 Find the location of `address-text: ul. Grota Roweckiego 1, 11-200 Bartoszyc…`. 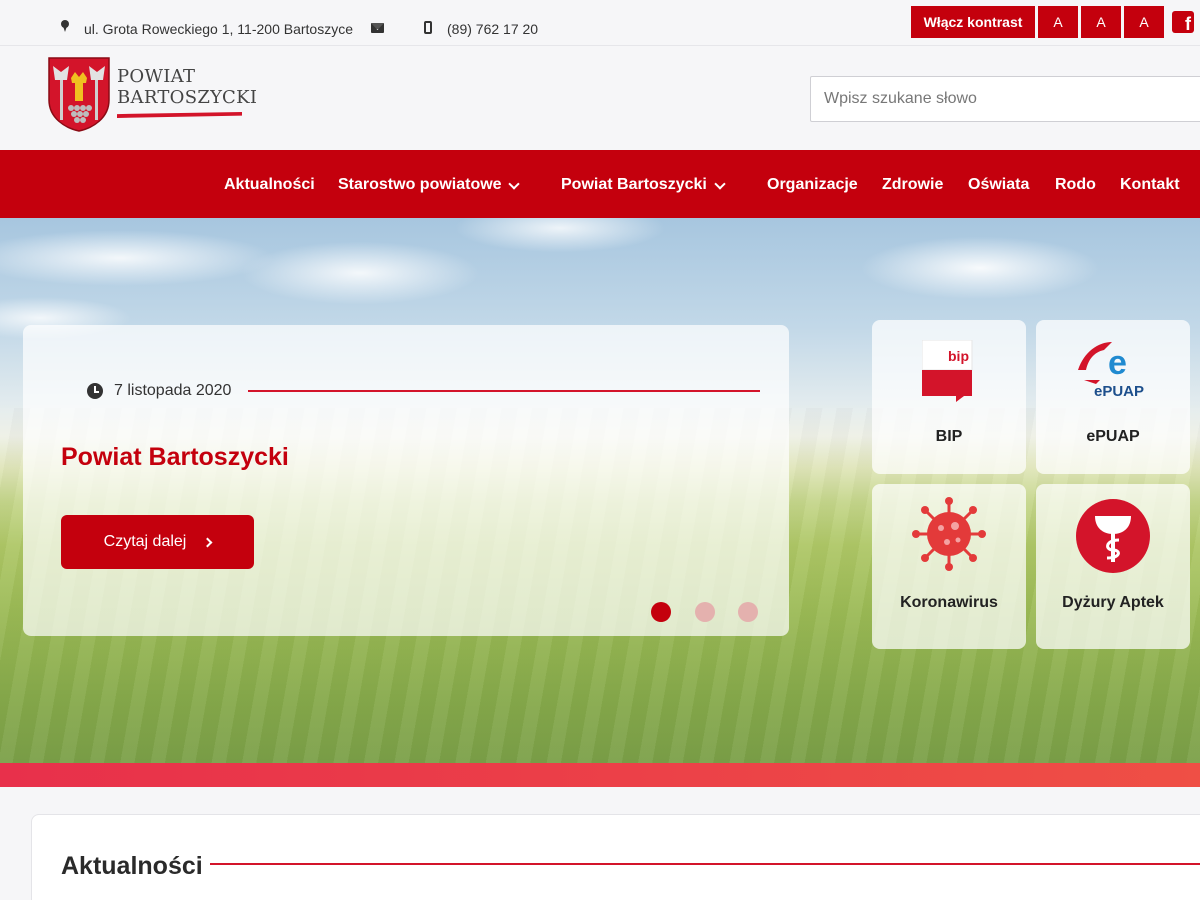

address-text: ul. Grota Roweckiego 1, 11-200 Bartoszyc… is located at coordinates (218, 29).